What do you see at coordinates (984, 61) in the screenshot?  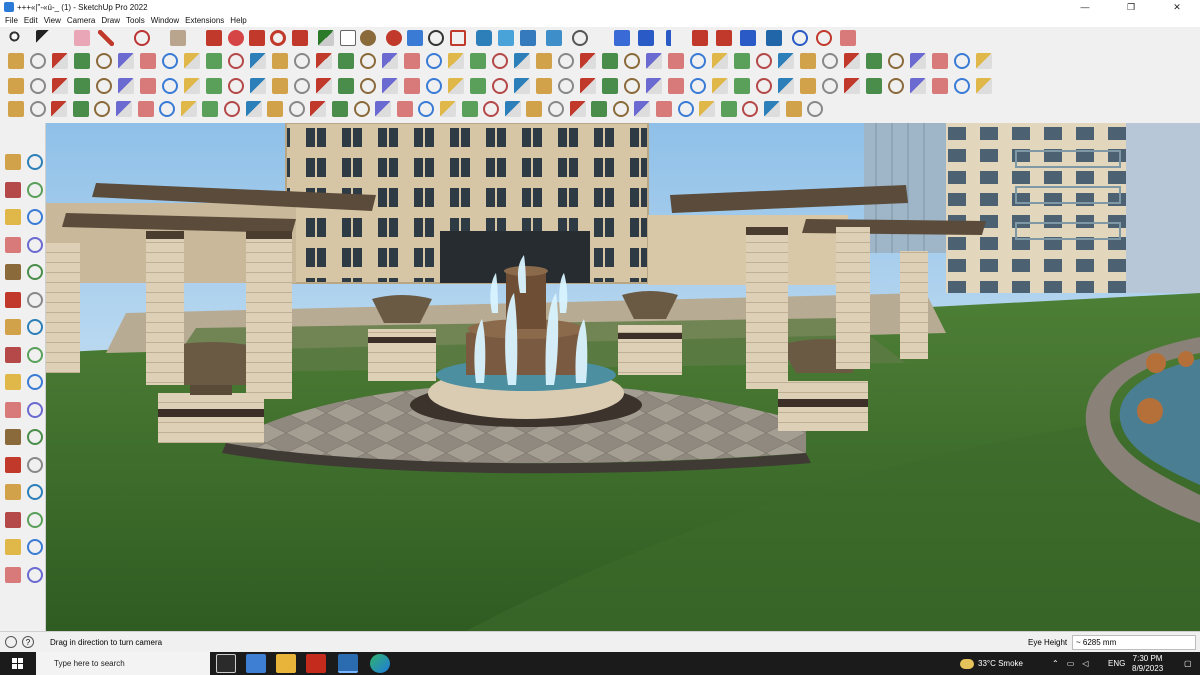 I see `tool-r2-45-icon` at bounding box center [984, 61].